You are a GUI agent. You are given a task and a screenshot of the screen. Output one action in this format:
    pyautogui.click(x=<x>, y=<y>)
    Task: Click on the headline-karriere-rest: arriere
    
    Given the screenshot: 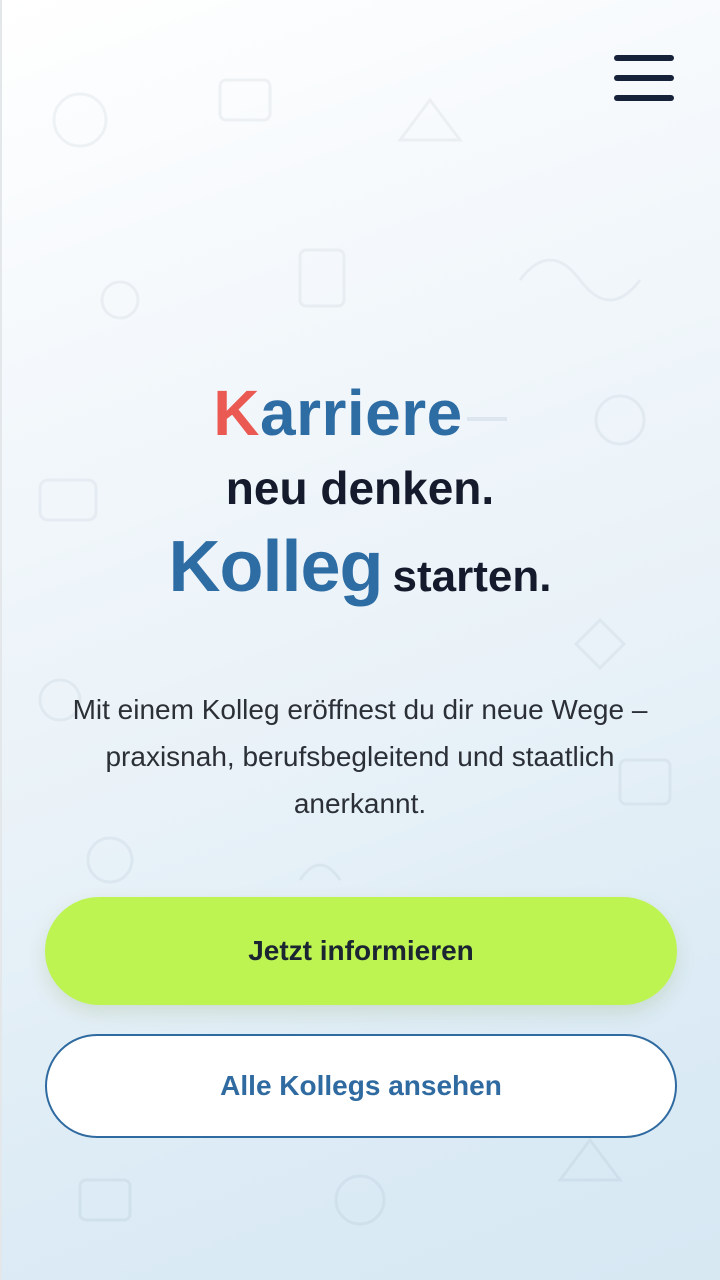 What is the action you would take?
    pyautogui.click(x=361, y=413)
    